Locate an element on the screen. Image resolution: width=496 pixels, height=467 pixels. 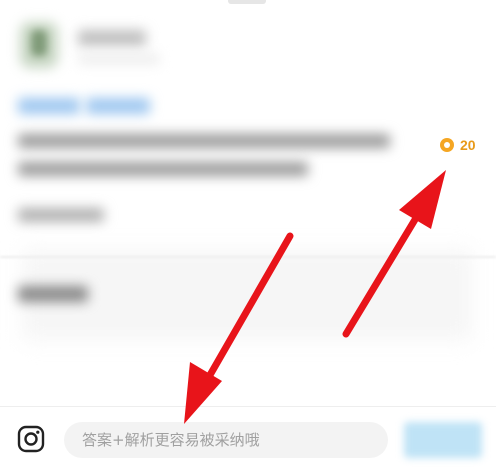
divider is located at coordinates (248, 257).